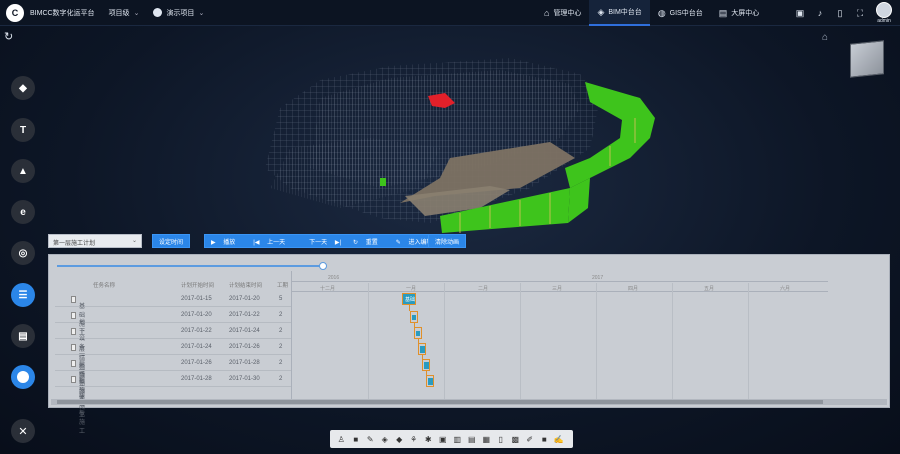 Image resolution: width=900 pixels, height=454 pixels. Describe the element at coordinates (440, 402) in the screenshot. I see `scrollbar-thumb` at that location.